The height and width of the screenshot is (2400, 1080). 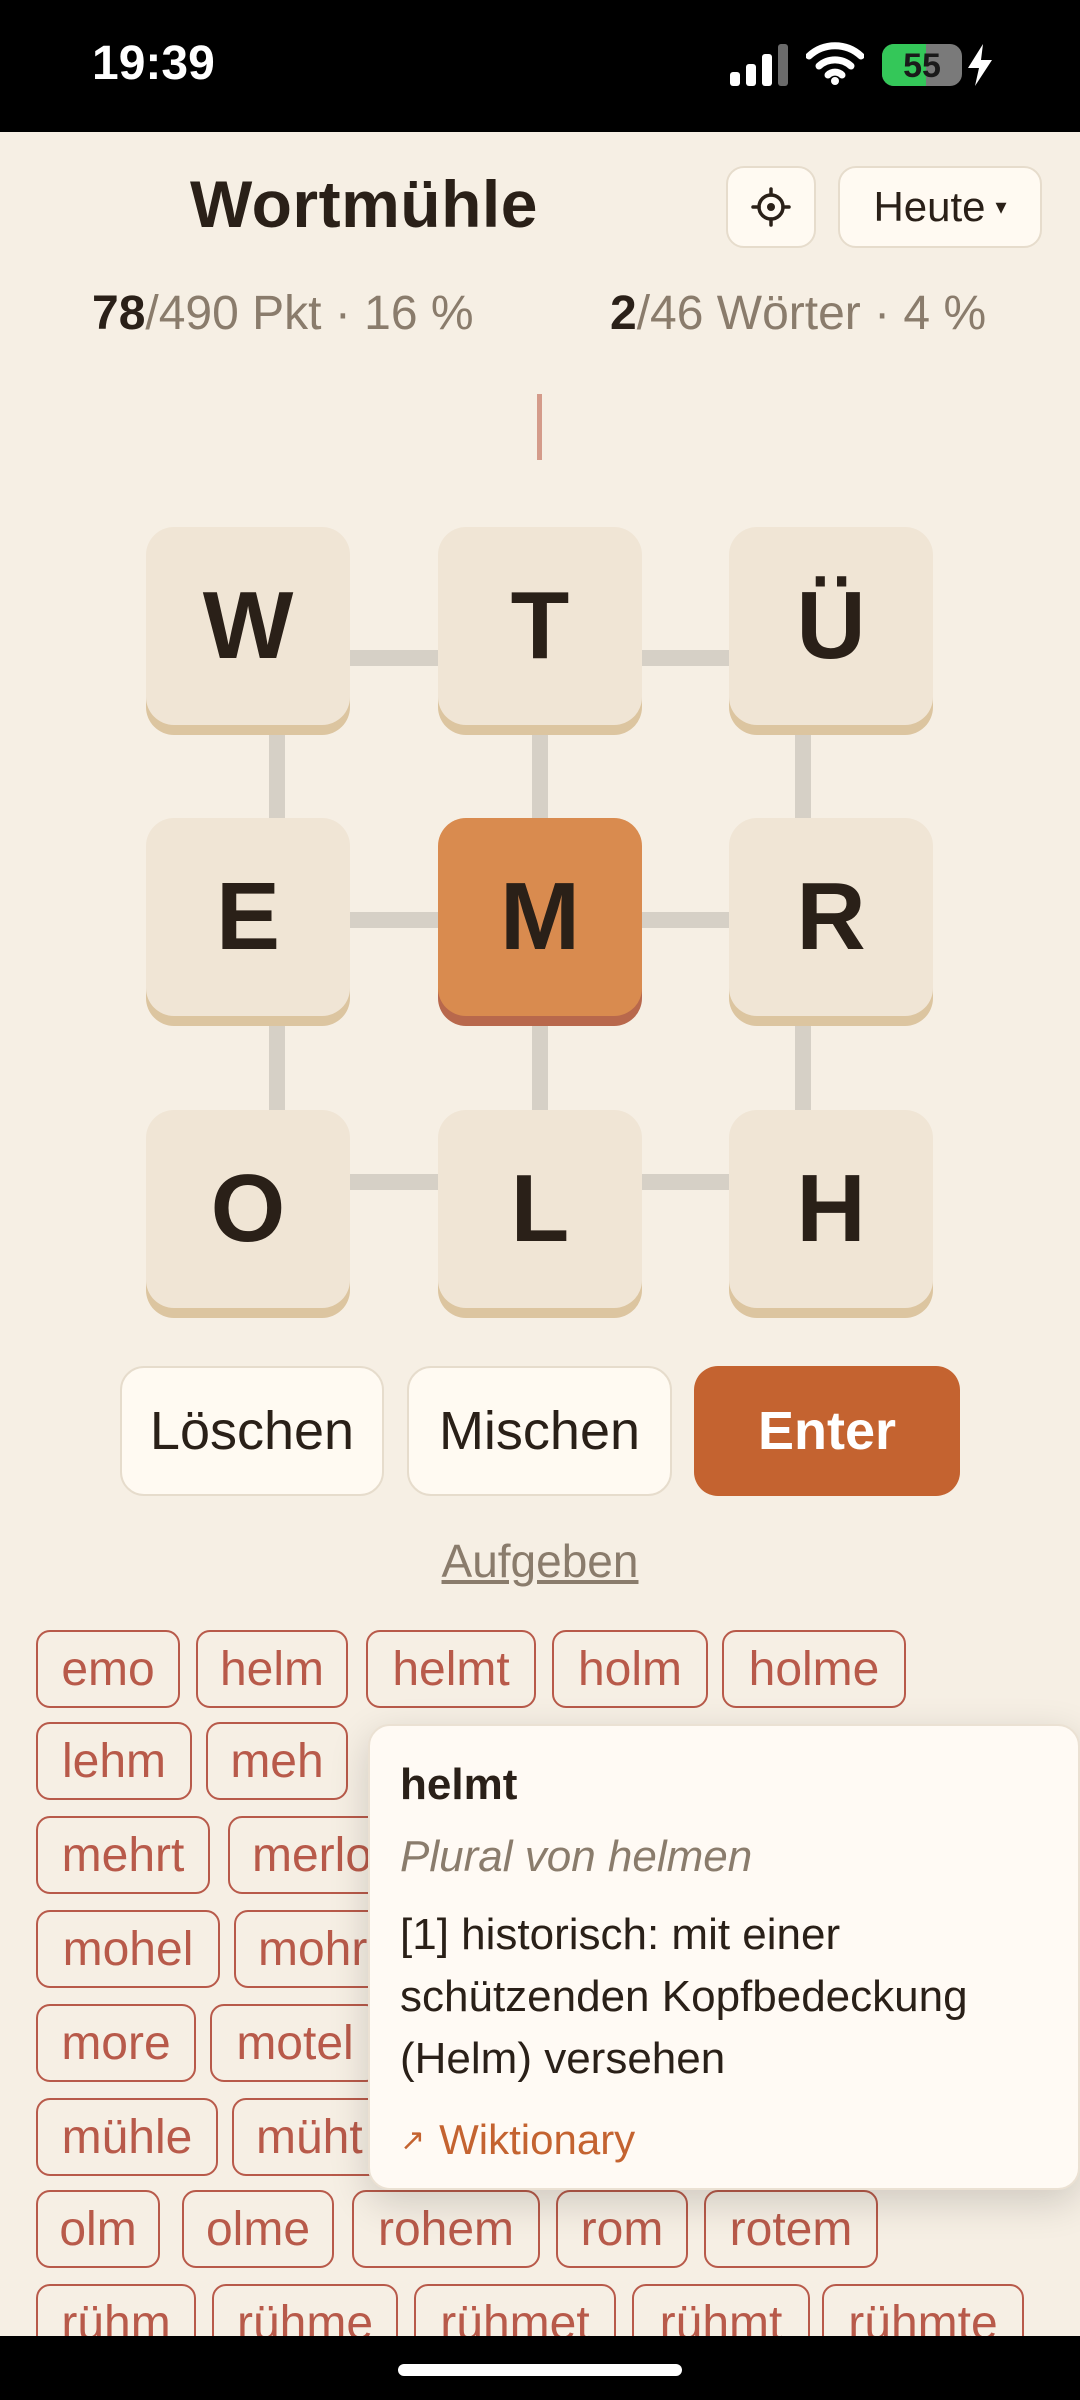 I want to click on status-time: 19:39, so click(x=153, y=63).